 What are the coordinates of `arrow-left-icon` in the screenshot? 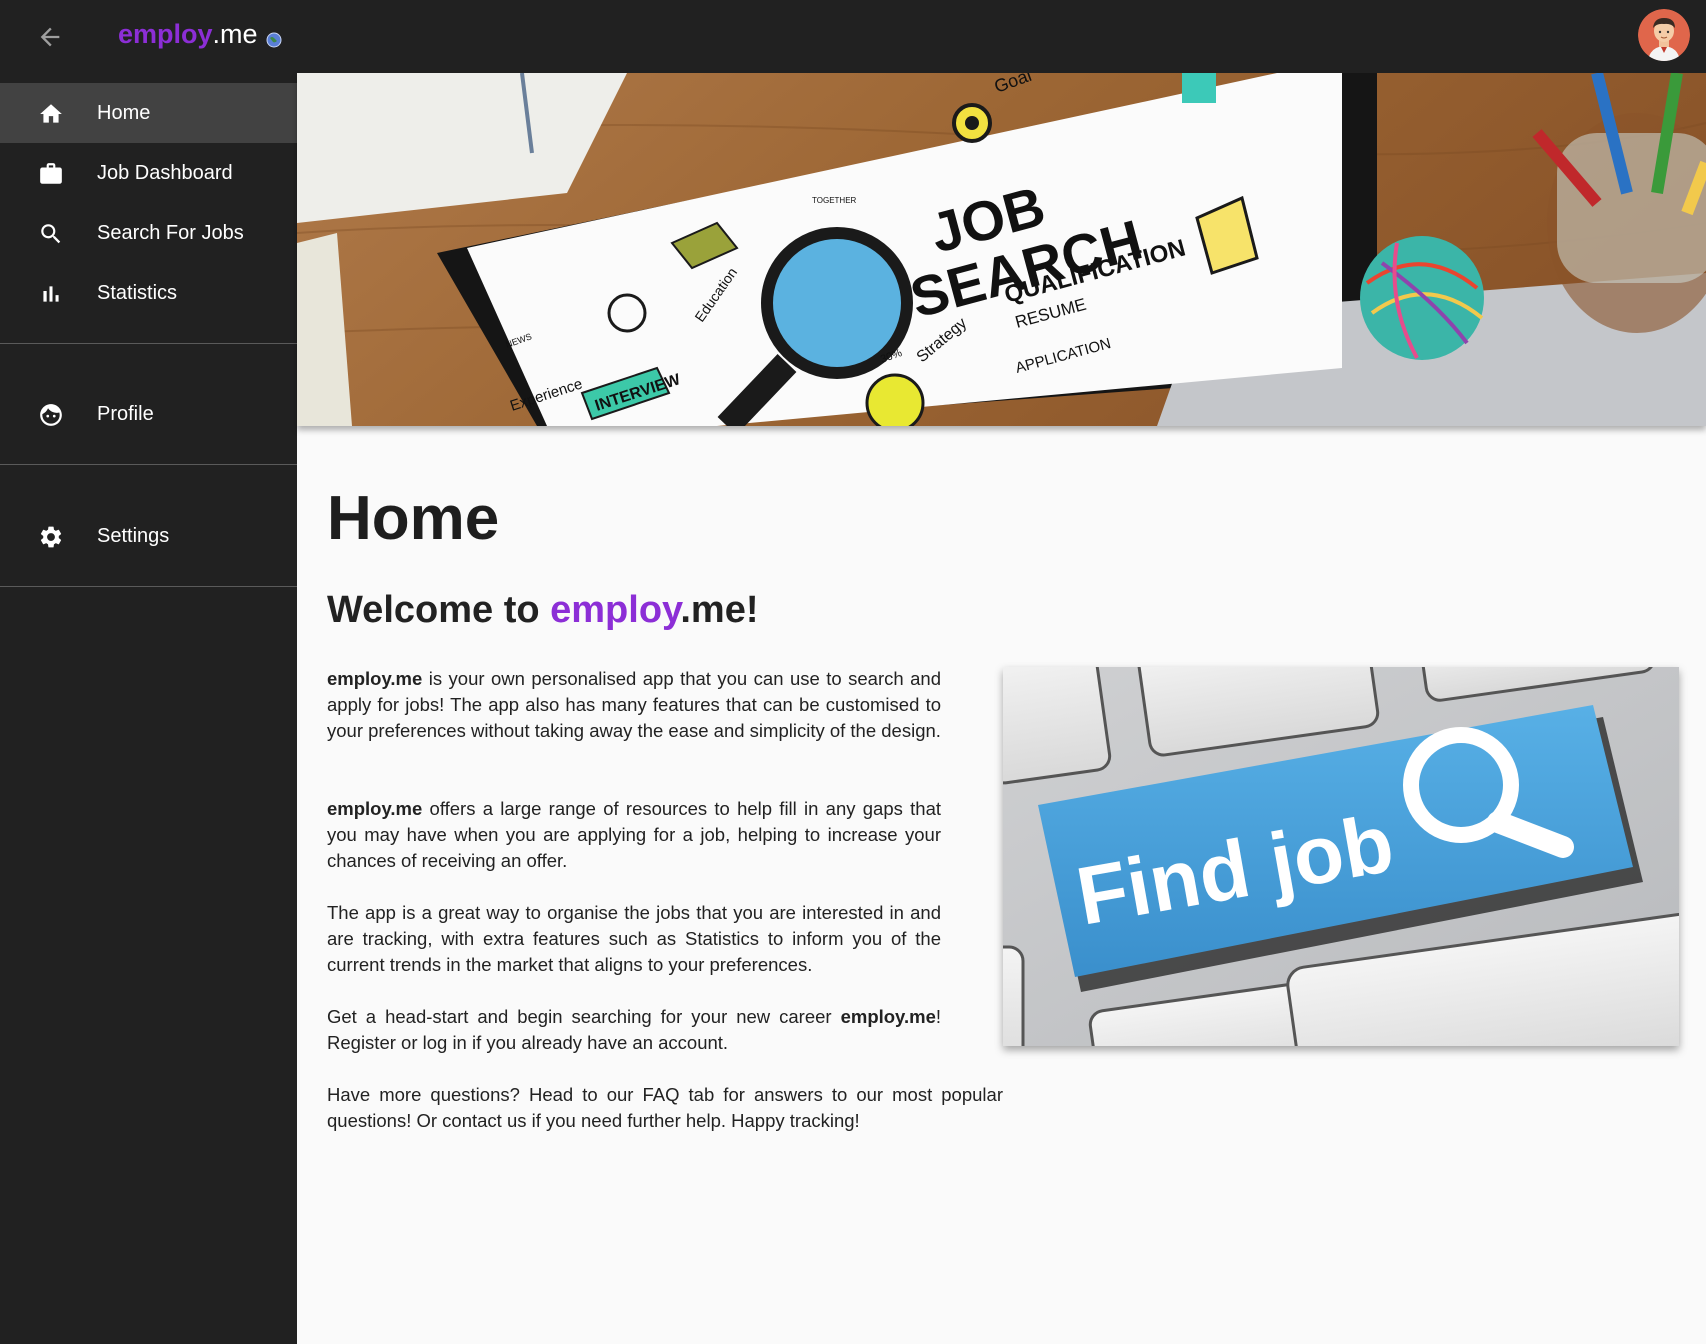 It's located at (50, 37).